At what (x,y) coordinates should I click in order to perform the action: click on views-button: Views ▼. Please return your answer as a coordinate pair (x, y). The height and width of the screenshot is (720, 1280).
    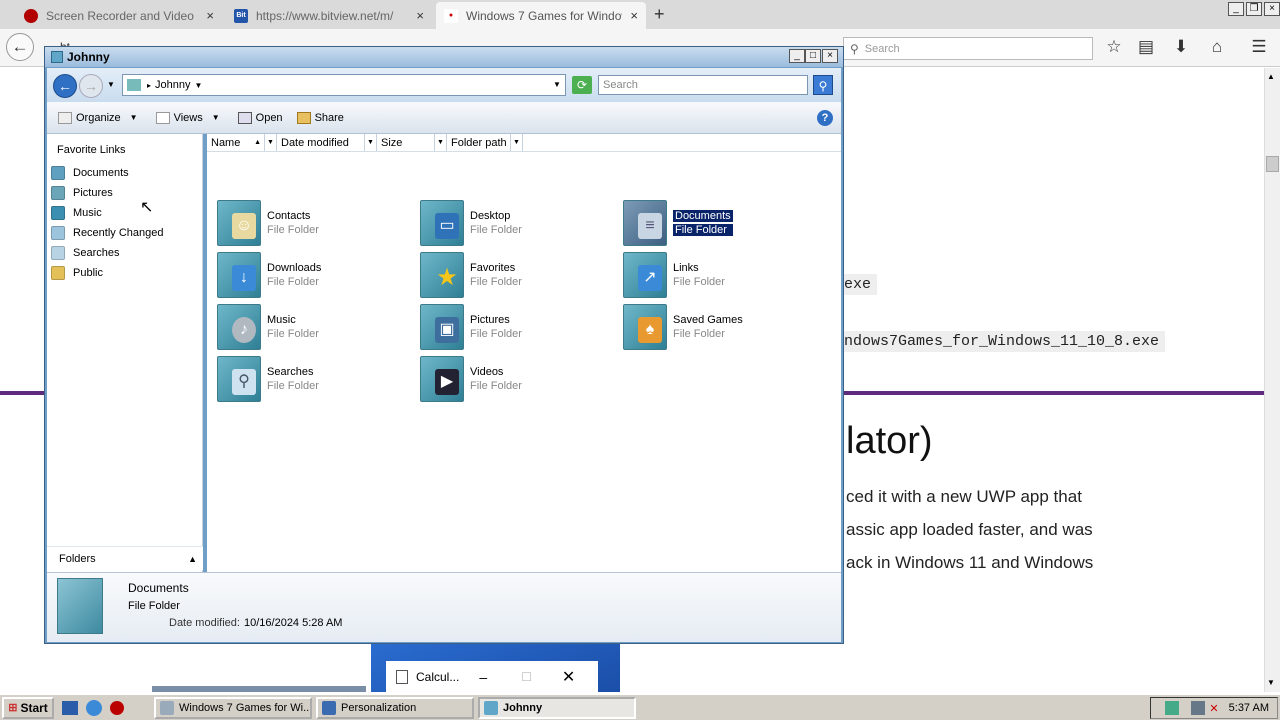
    Looking at the image, I should click on (188, 118).